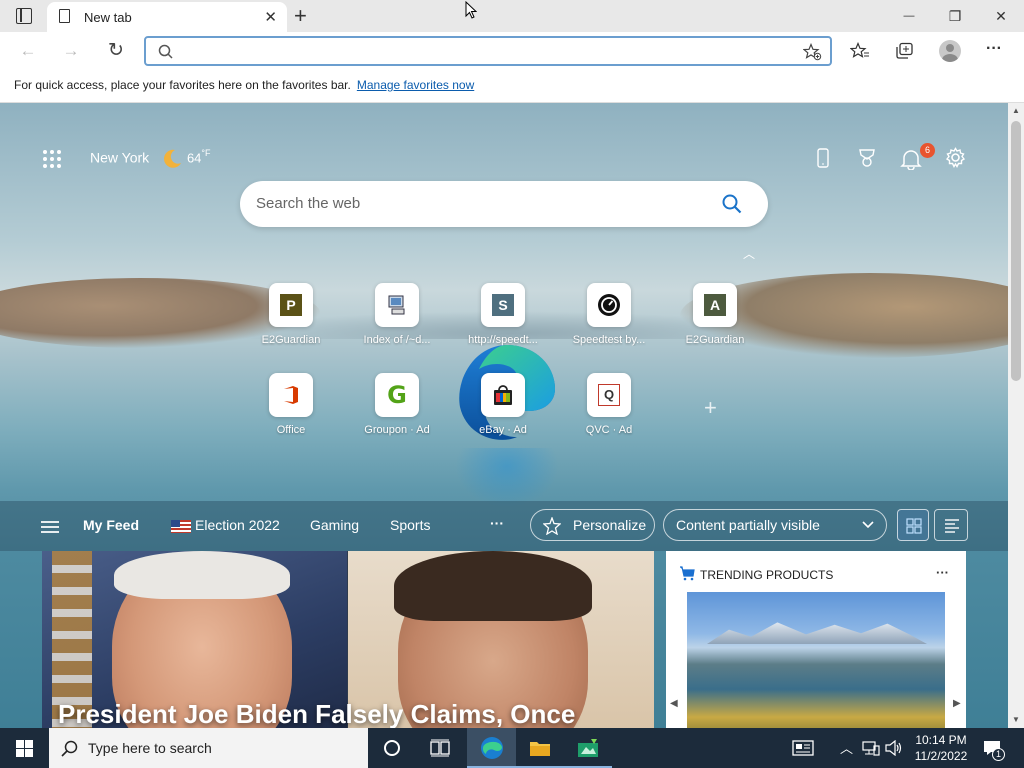 The width and height of the screenshot is (1024, 768). I want to click on weather-unit: °F, so click(206, 153).